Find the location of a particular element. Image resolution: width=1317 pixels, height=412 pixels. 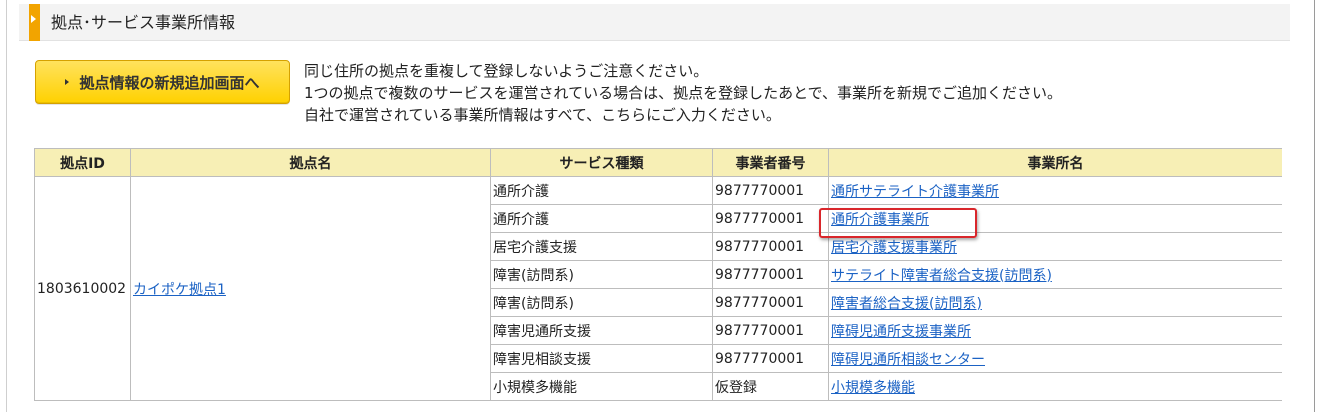

office-name-link: 障碍児通所相談センター is located at coordinates (908, 360).